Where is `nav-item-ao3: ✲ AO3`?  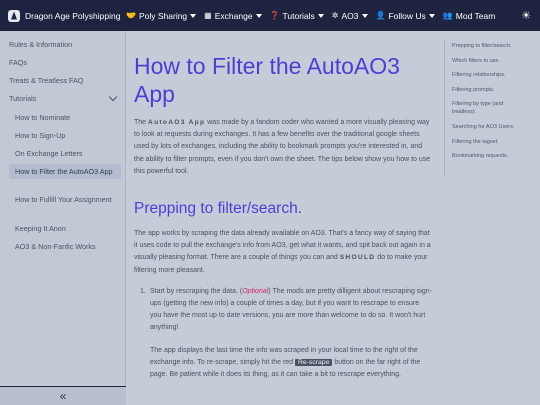 nav-item-ao3: ✲ AO3 is located at coordinates (350, 16).